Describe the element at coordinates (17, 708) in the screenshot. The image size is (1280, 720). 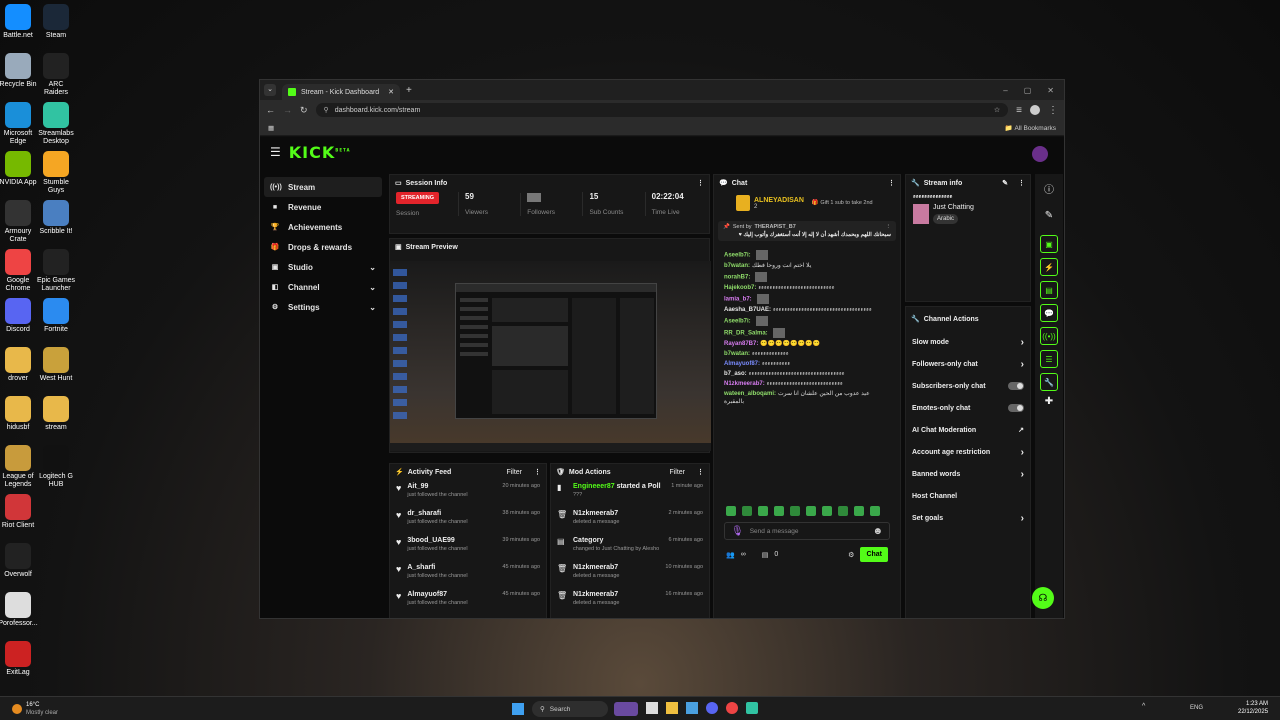
I see `weather-icon` at that location.